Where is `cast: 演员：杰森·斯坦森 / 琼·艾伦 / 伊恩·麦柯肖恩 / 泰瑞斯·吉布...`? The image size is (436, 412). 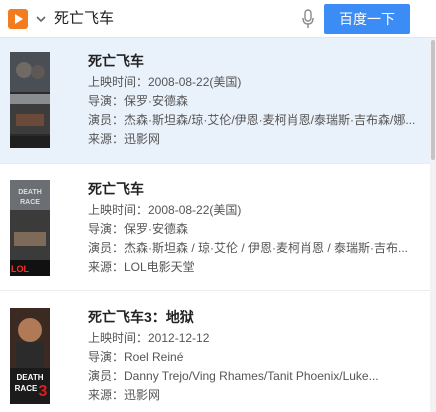
cast: 演员：杰森·斯坦森 / 琼·艾伦 / 伊恩·麦柯肖恩 / 泰瑞斯·吉布... is located at coordinates (248, 248).